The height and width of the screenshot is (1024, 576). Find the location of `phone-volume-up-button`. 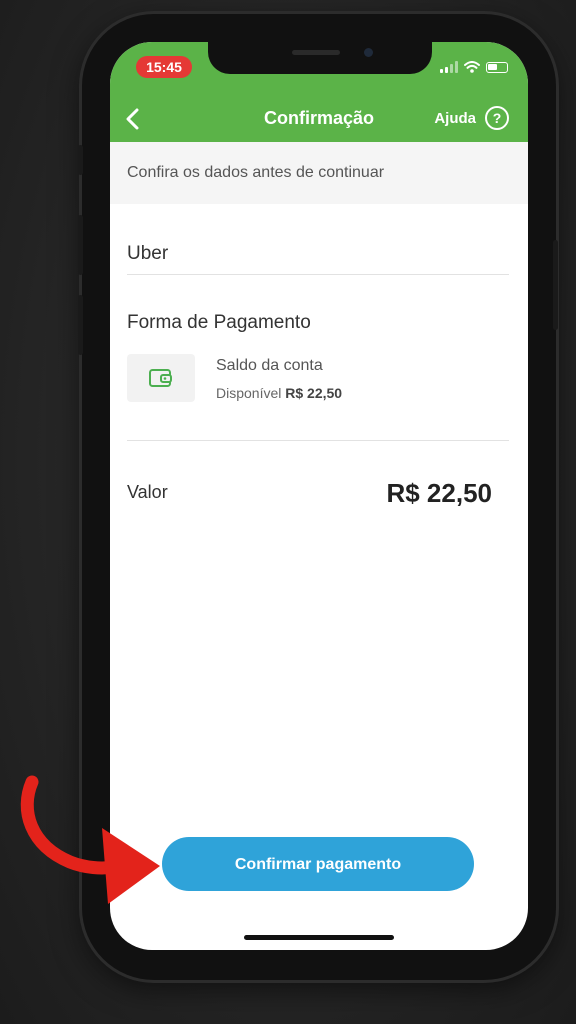

phone-volume-up-button is located at coordinates (80, 245).